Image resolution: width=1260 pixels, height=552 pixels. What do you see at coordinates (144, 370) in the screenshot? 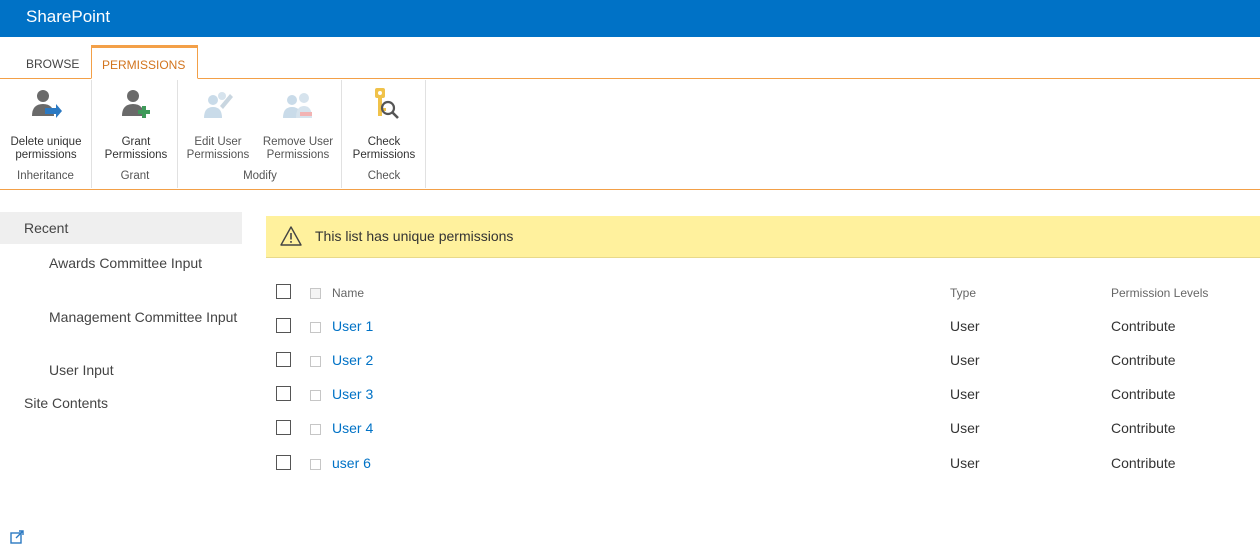
I see `nav-item-user-input: User Input` at bounding box center [144, 370].